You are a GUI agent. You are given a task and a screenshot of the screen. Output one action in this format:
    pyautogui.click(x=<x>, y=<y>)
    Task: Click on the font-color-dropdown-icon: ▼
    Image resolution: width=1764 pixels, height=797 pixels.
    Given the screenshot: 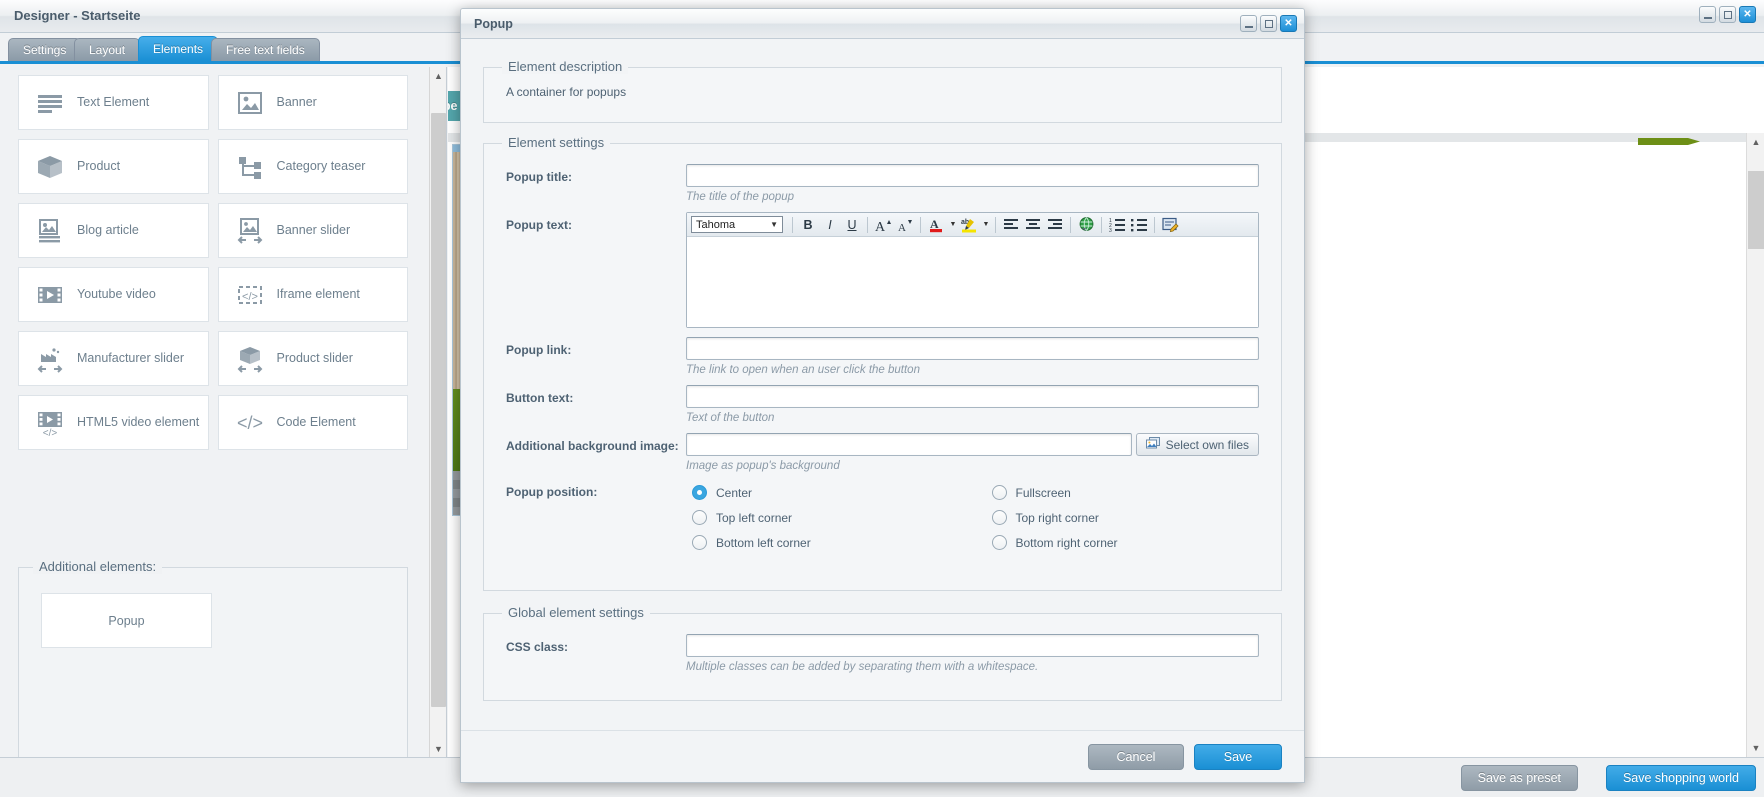 What is the action you would take?
    pyautogui.click(x=952, y=224)
    